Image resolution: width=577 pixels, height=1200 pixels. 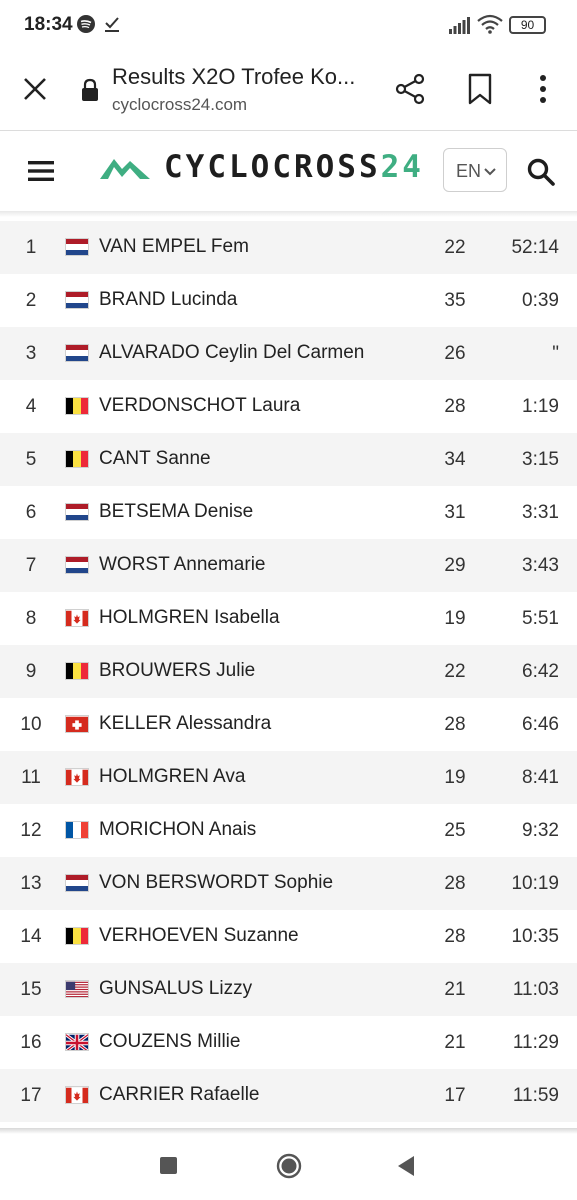 I want to click on result-time: 3:43, so click(x=540, y=565).